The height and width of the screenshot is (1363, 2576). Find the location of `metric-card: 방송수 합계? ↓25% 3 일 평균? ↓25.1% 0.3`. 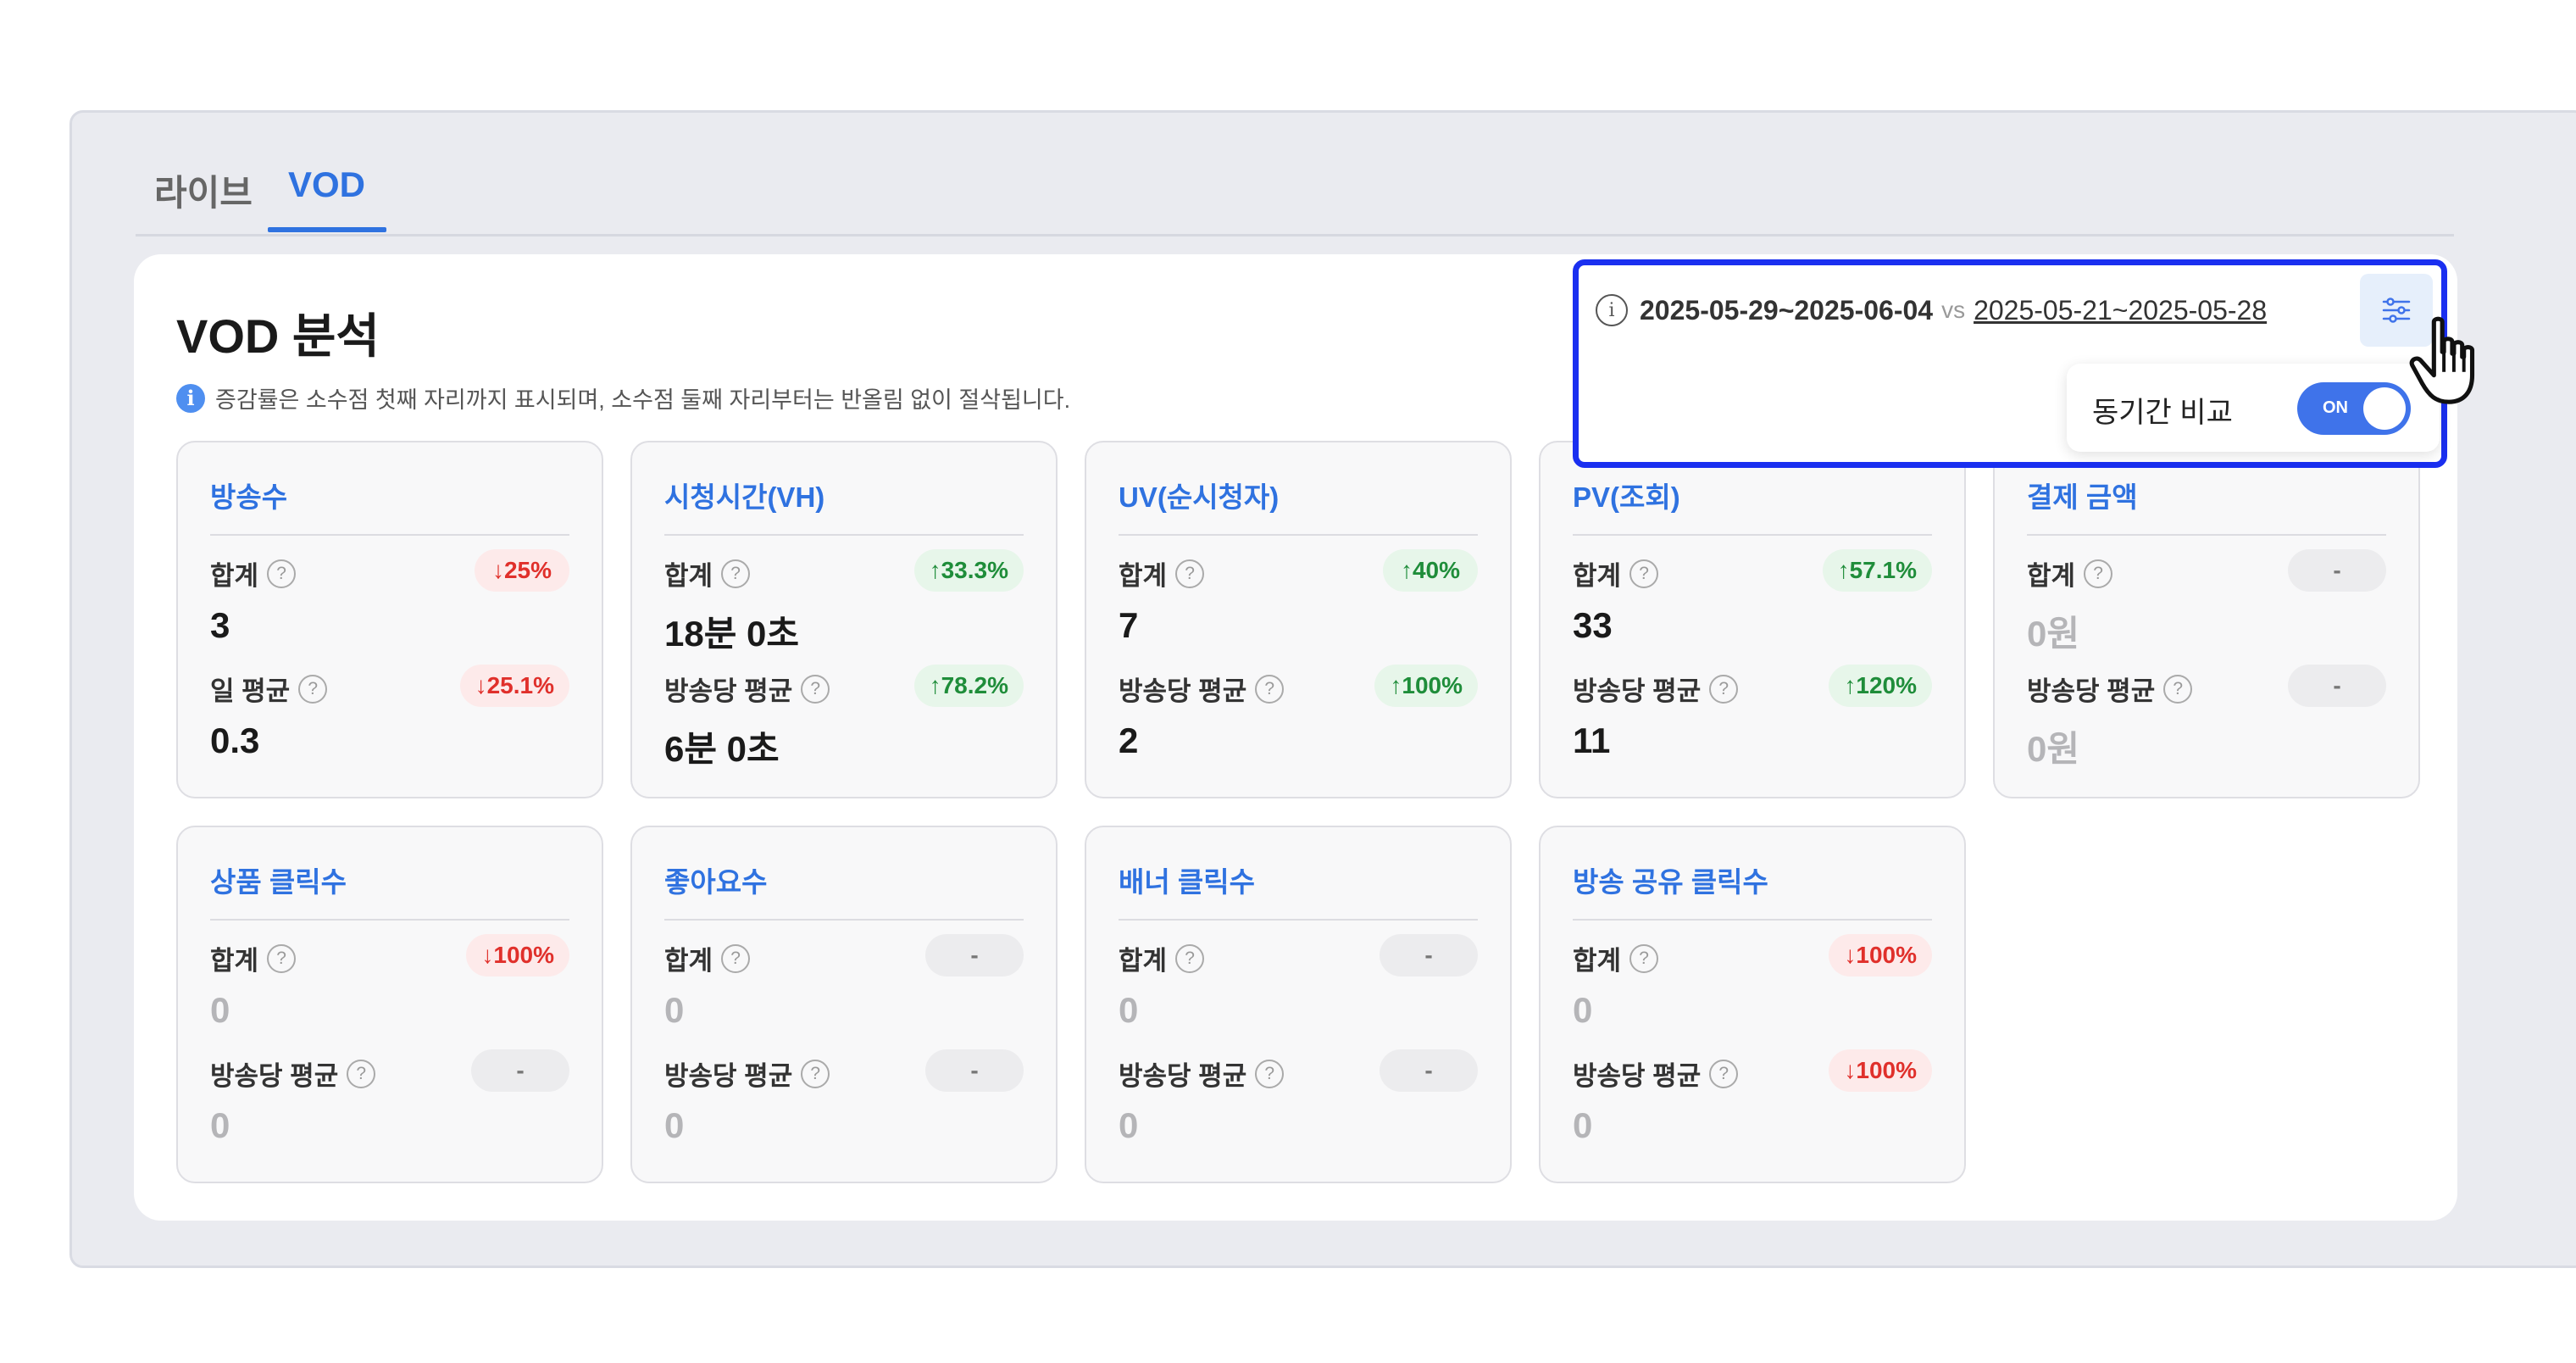

metric-card: 방송수 합계? ↓25% 3 일 평균? ↓25.1% 0.3 is located at coordinates (389, 619).